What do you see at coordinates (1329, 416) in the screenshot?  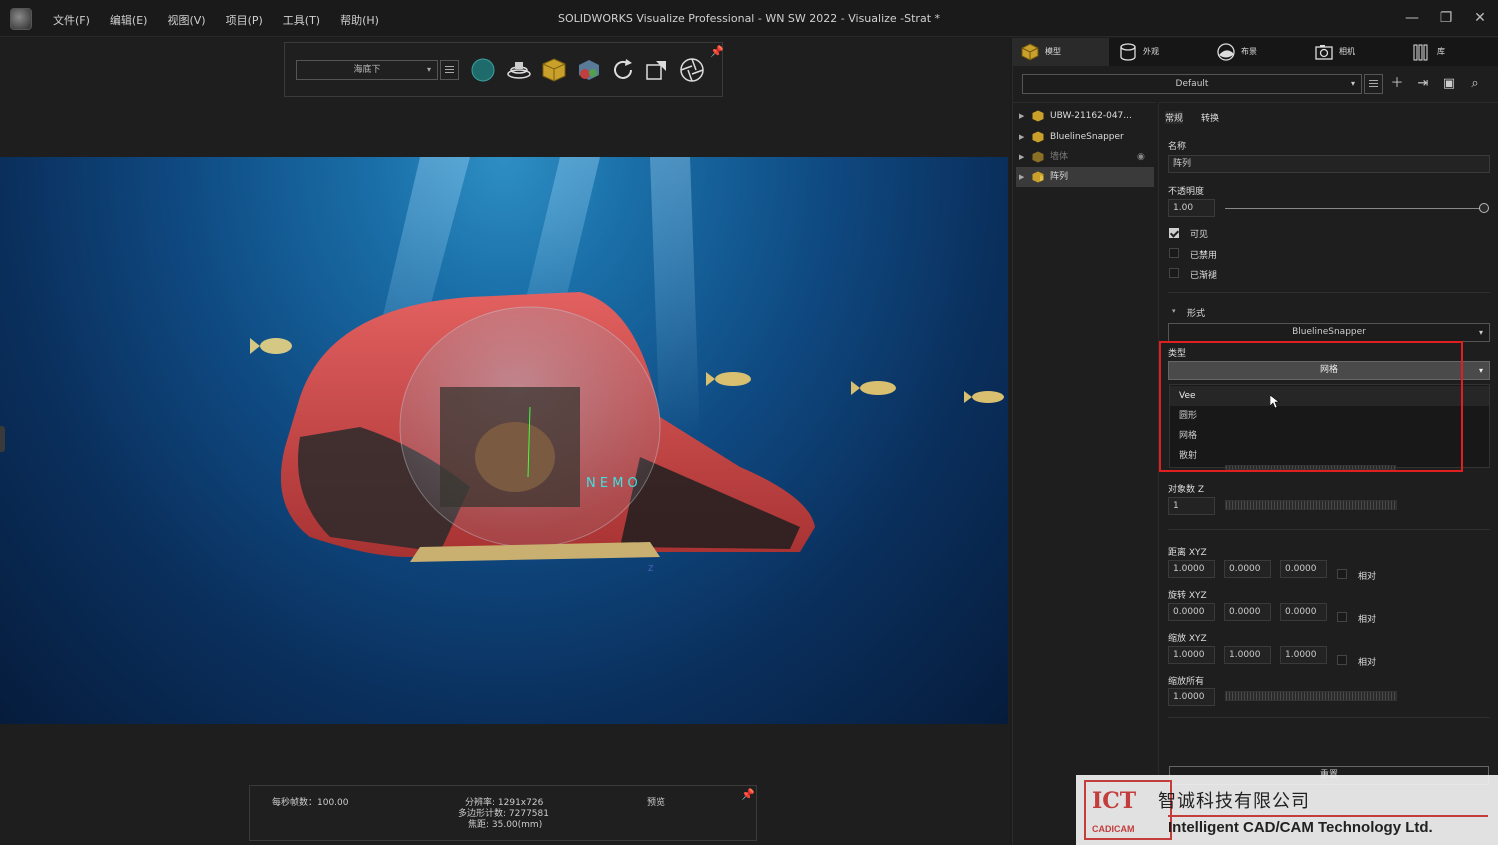 I see `type-option-circle: 圆形` at bounding box center [1329, 416].